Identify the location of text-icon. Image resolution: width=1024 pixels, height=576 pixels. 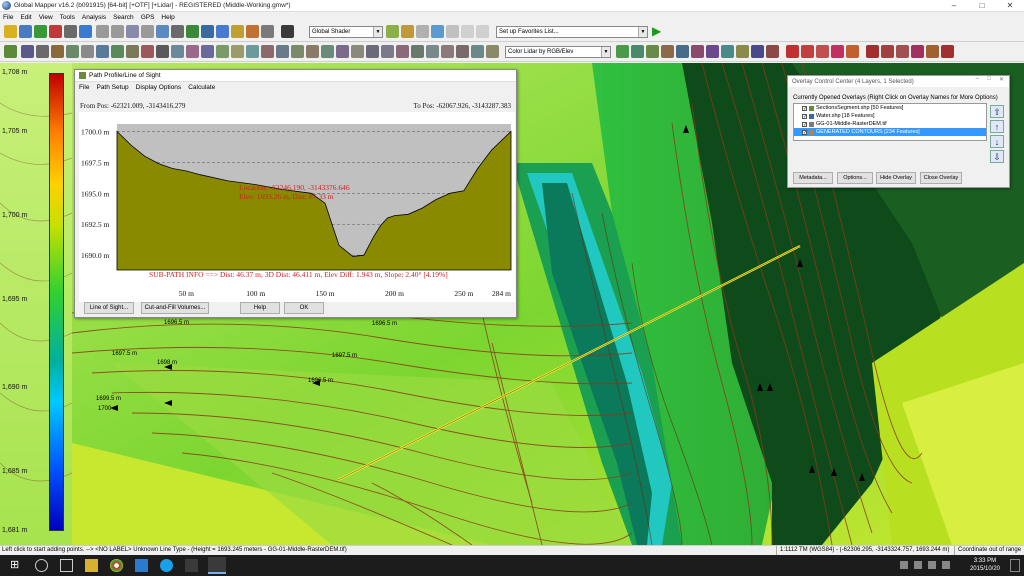
(192, 51).